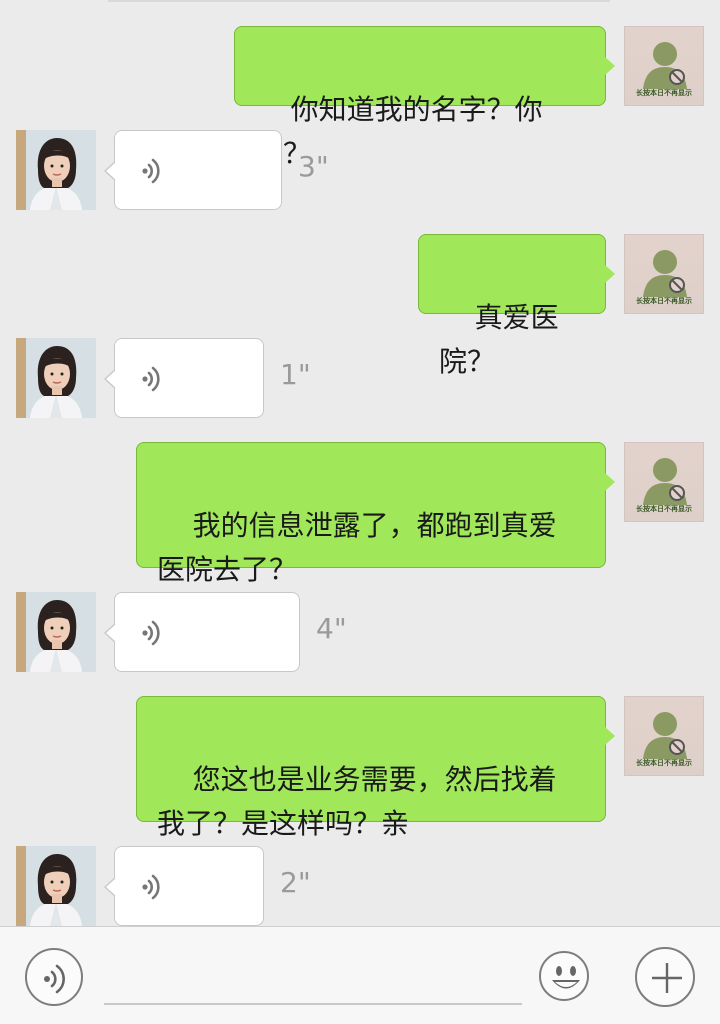  Describe the element at coordinates (295, 374) in the screenshot. I see `voice-duration: 1"` at that location.